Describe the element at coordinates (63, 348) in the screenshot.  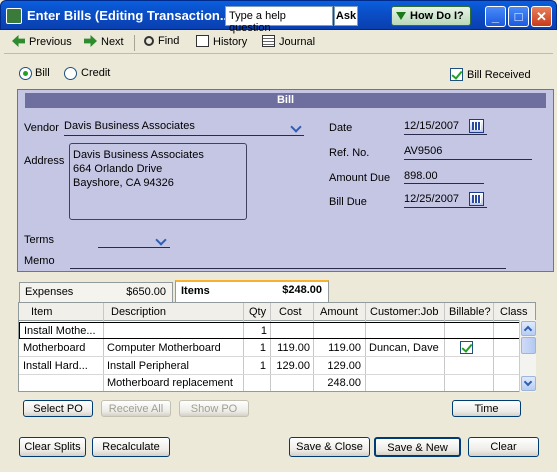
I see `cell-item: Motherboard` at that location.